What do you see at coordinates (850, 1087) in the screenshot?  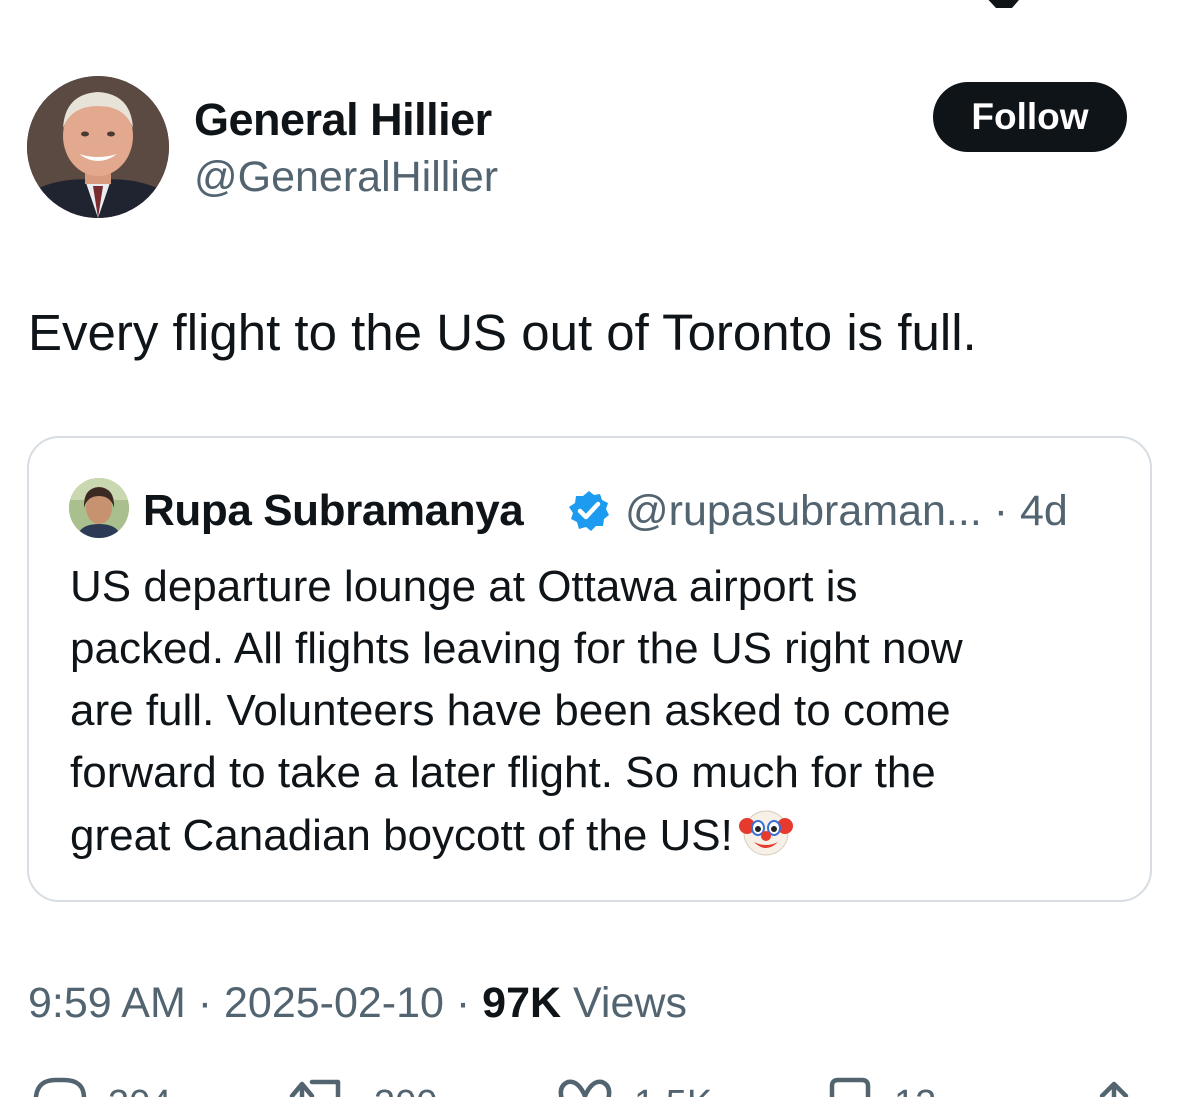 I see `bookmark-icon` at bounding box center [850, 1087].